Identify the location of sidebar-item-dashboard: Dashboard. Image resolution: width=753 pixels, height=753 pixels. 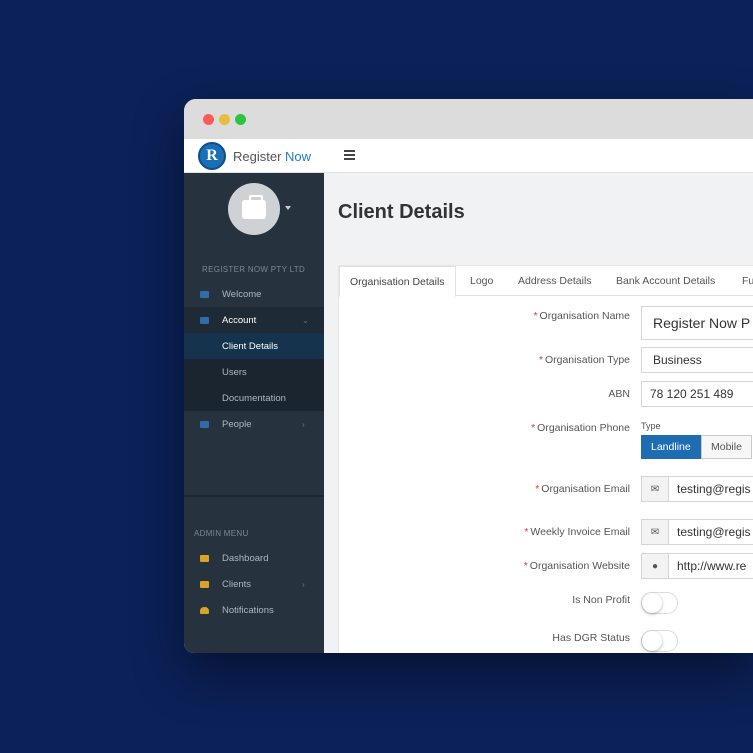
(254, 558).